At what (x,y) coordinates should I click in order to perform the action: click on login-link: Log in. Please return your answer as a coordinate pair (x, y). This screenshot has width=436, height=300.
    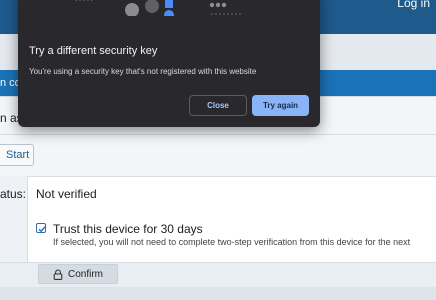
    Looking at the image, I should click on (413, 5).